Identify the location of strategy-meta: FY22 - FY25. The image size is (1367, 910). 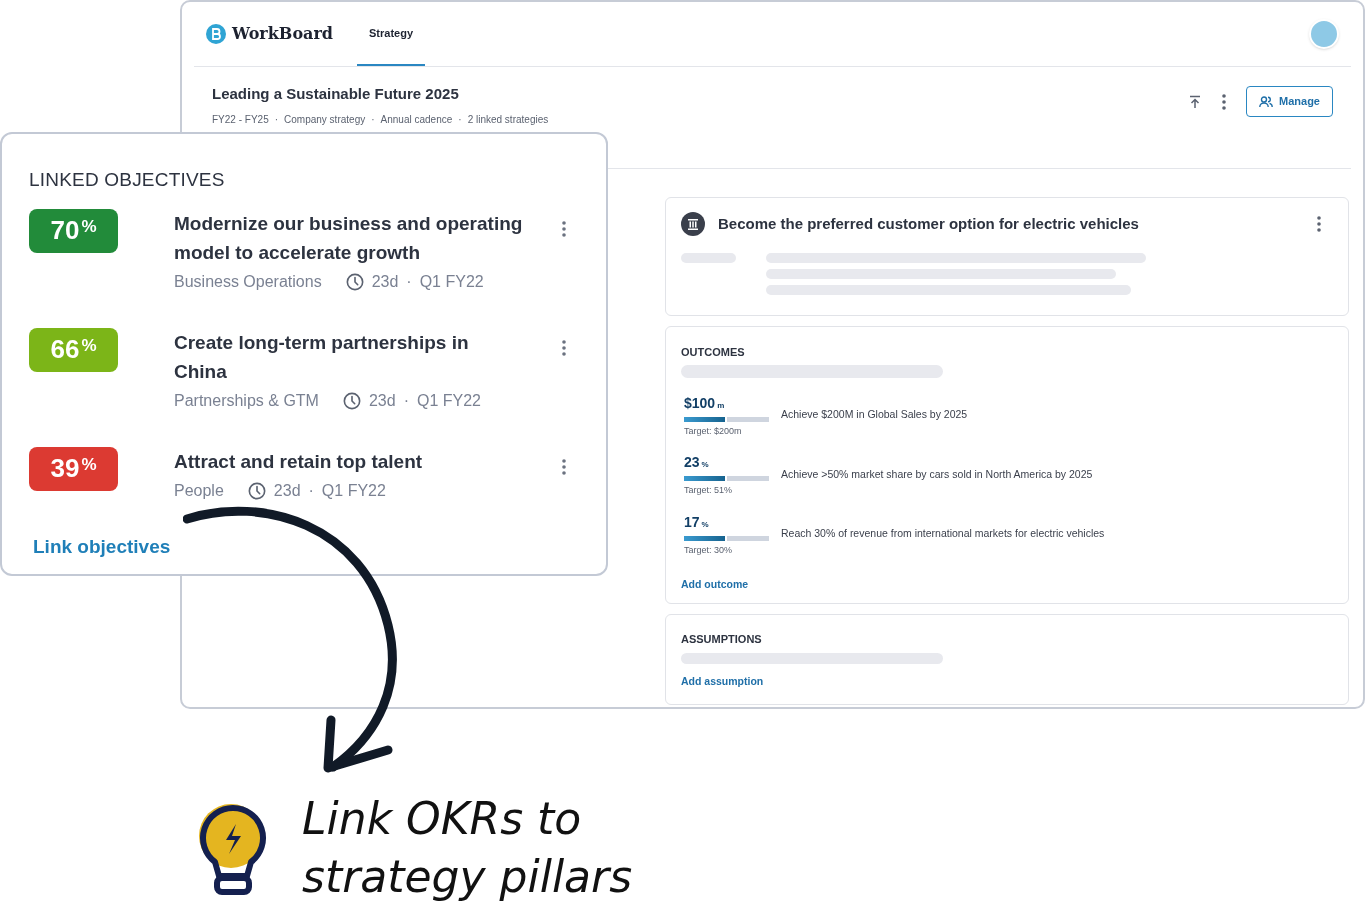
(240, 119).